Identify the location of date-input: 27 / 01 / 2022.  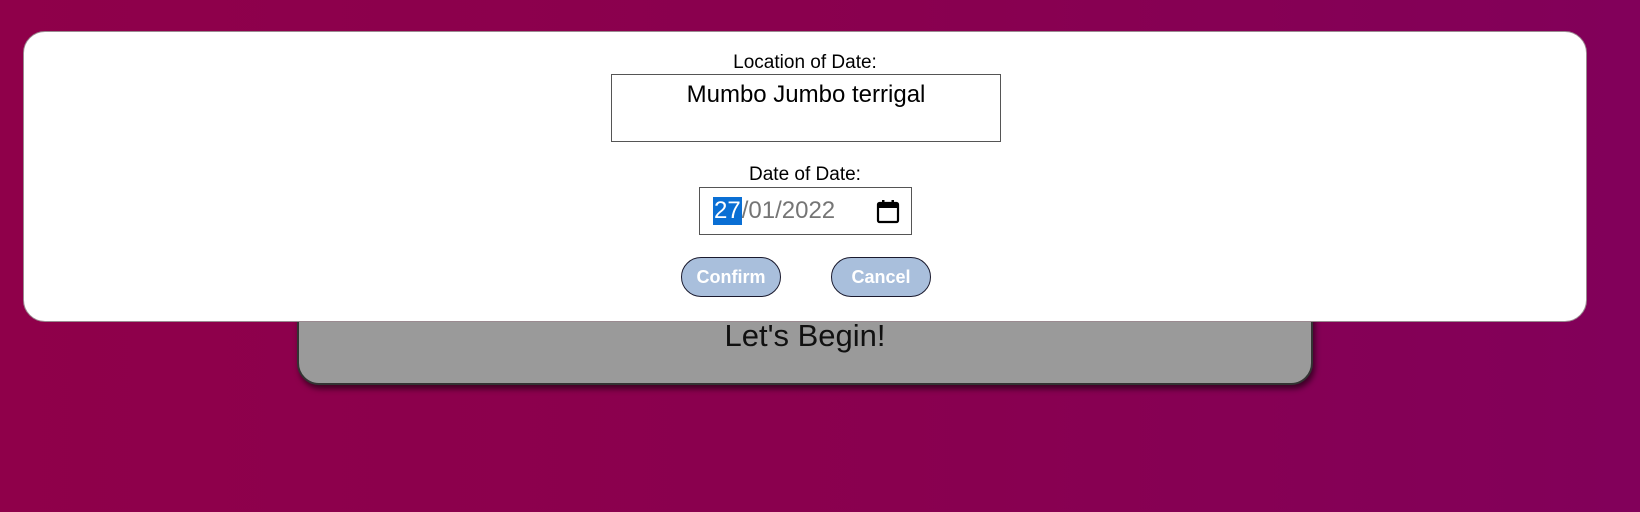
(805, 211).